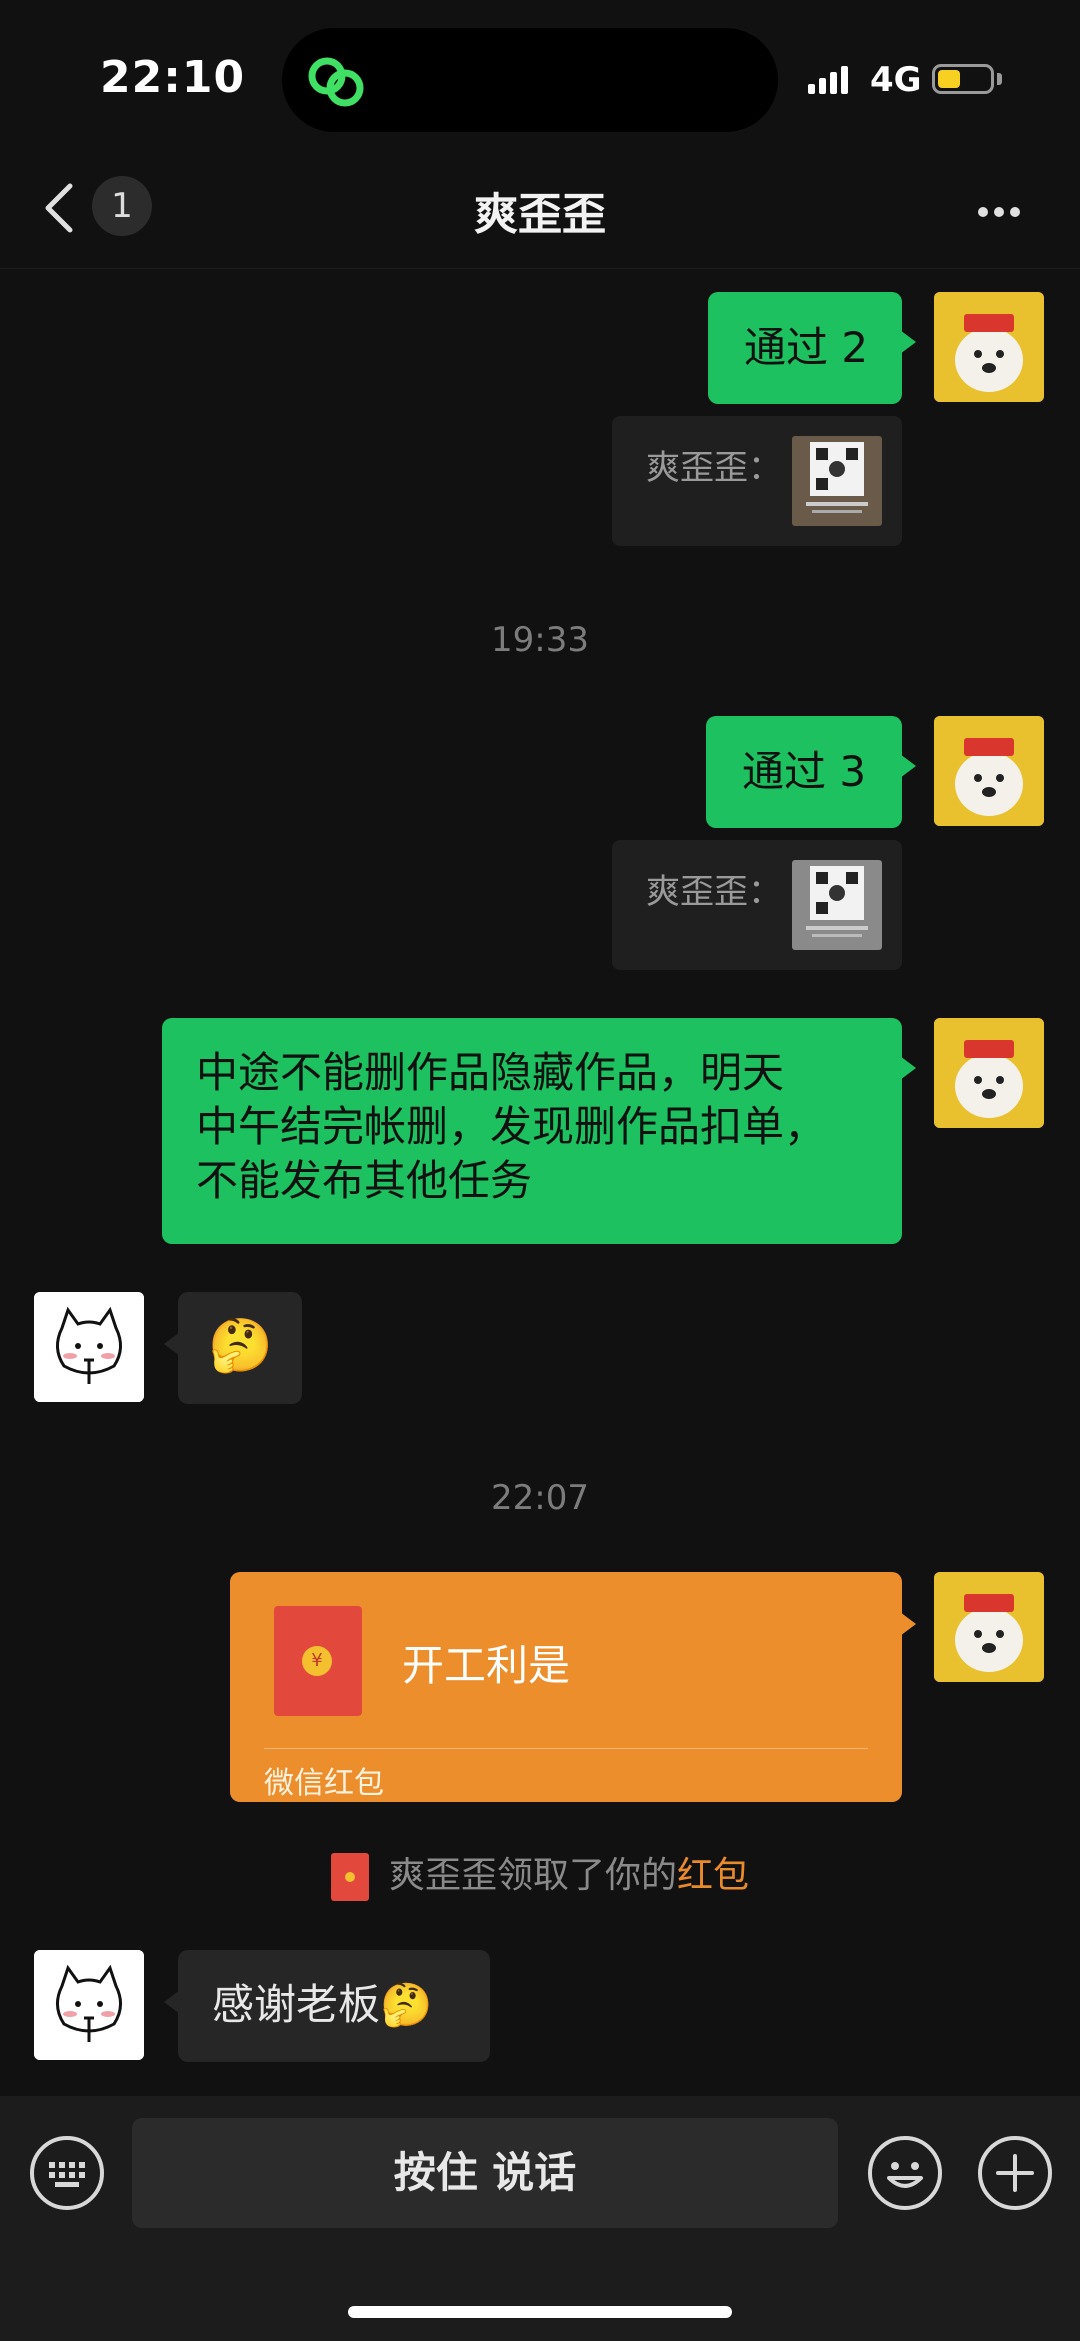 This screenshot has height=2341, width=1080. What do you see at coordinates (490, 1072) in the screenshot?
I see `message-line: 中途不能删作品隐藏作品，明天` at bounding box center [490, 1072].